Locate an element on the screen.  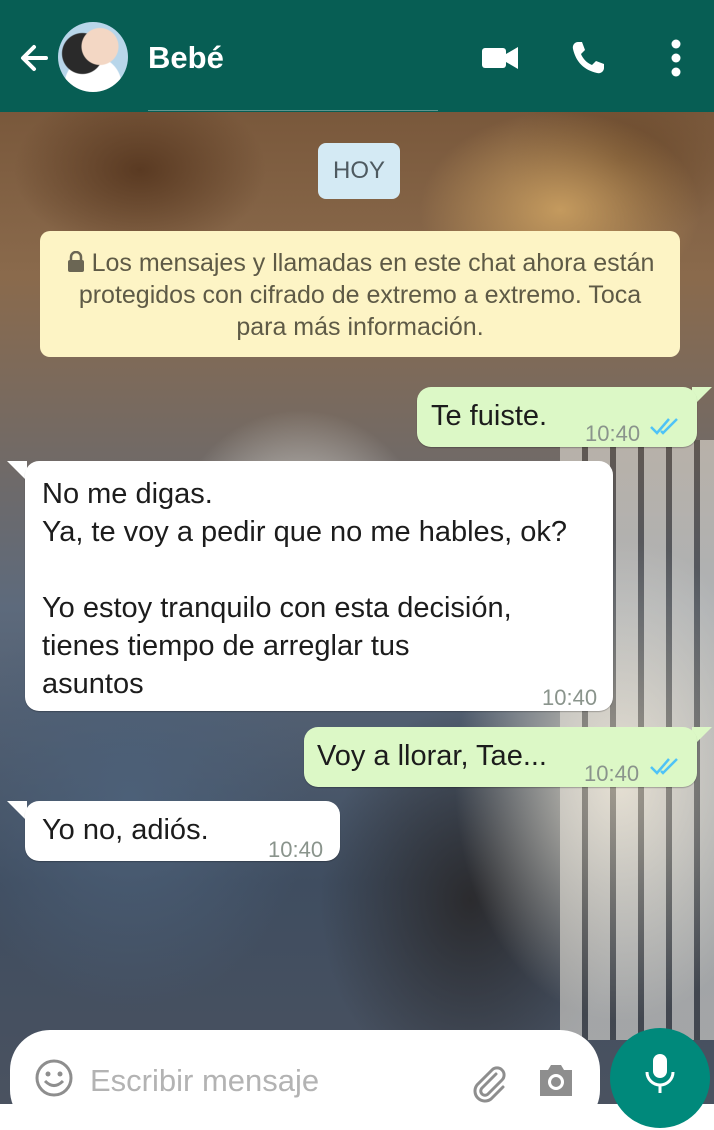
phone-call-icon is located at coordinates (588, 58).